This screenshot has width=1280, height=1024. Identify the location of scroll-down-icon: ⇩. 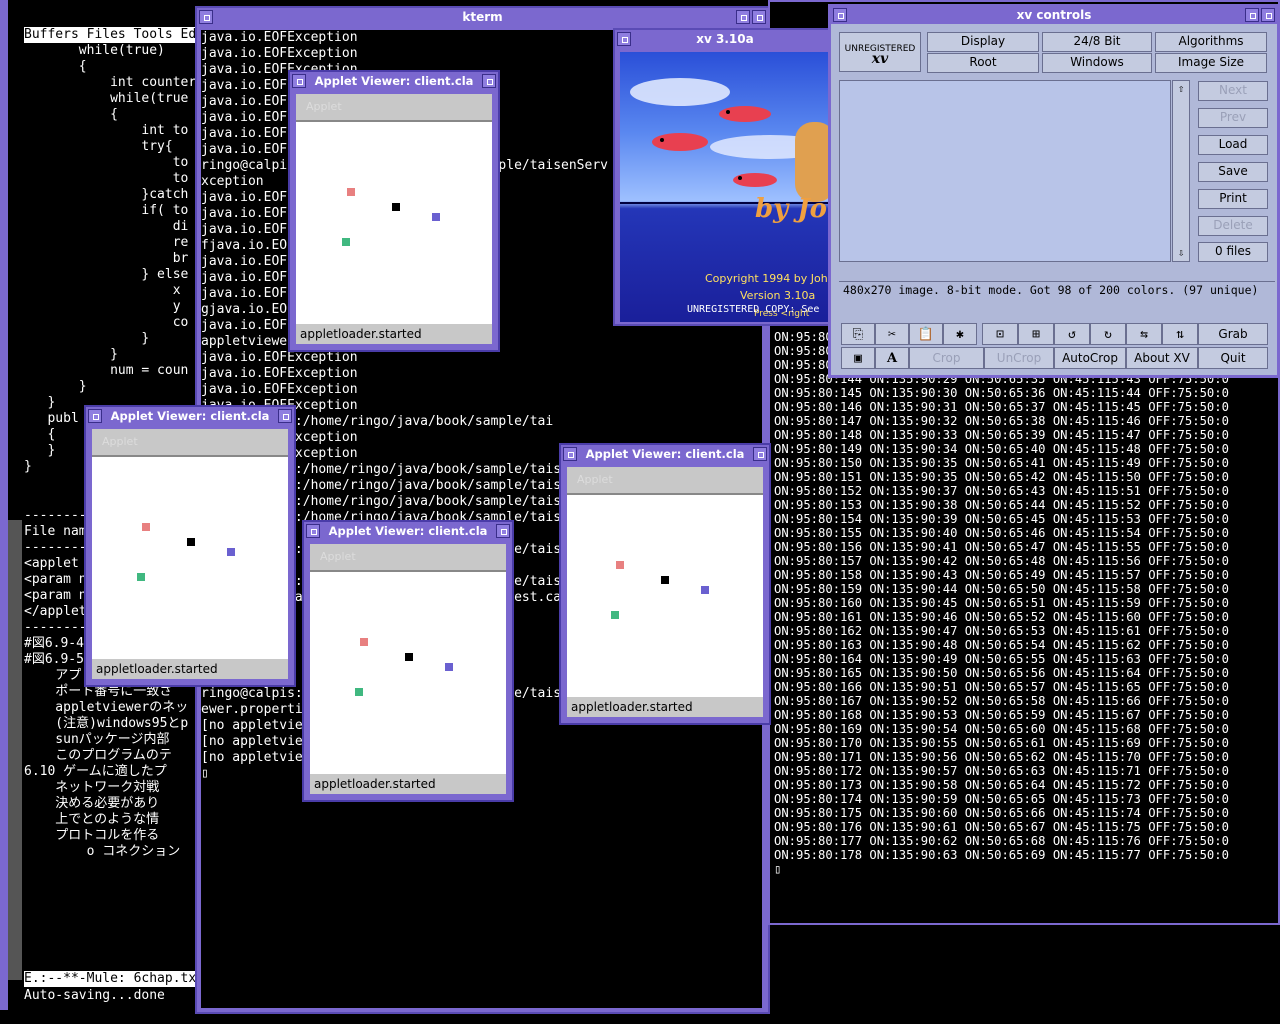
(1181, 253).